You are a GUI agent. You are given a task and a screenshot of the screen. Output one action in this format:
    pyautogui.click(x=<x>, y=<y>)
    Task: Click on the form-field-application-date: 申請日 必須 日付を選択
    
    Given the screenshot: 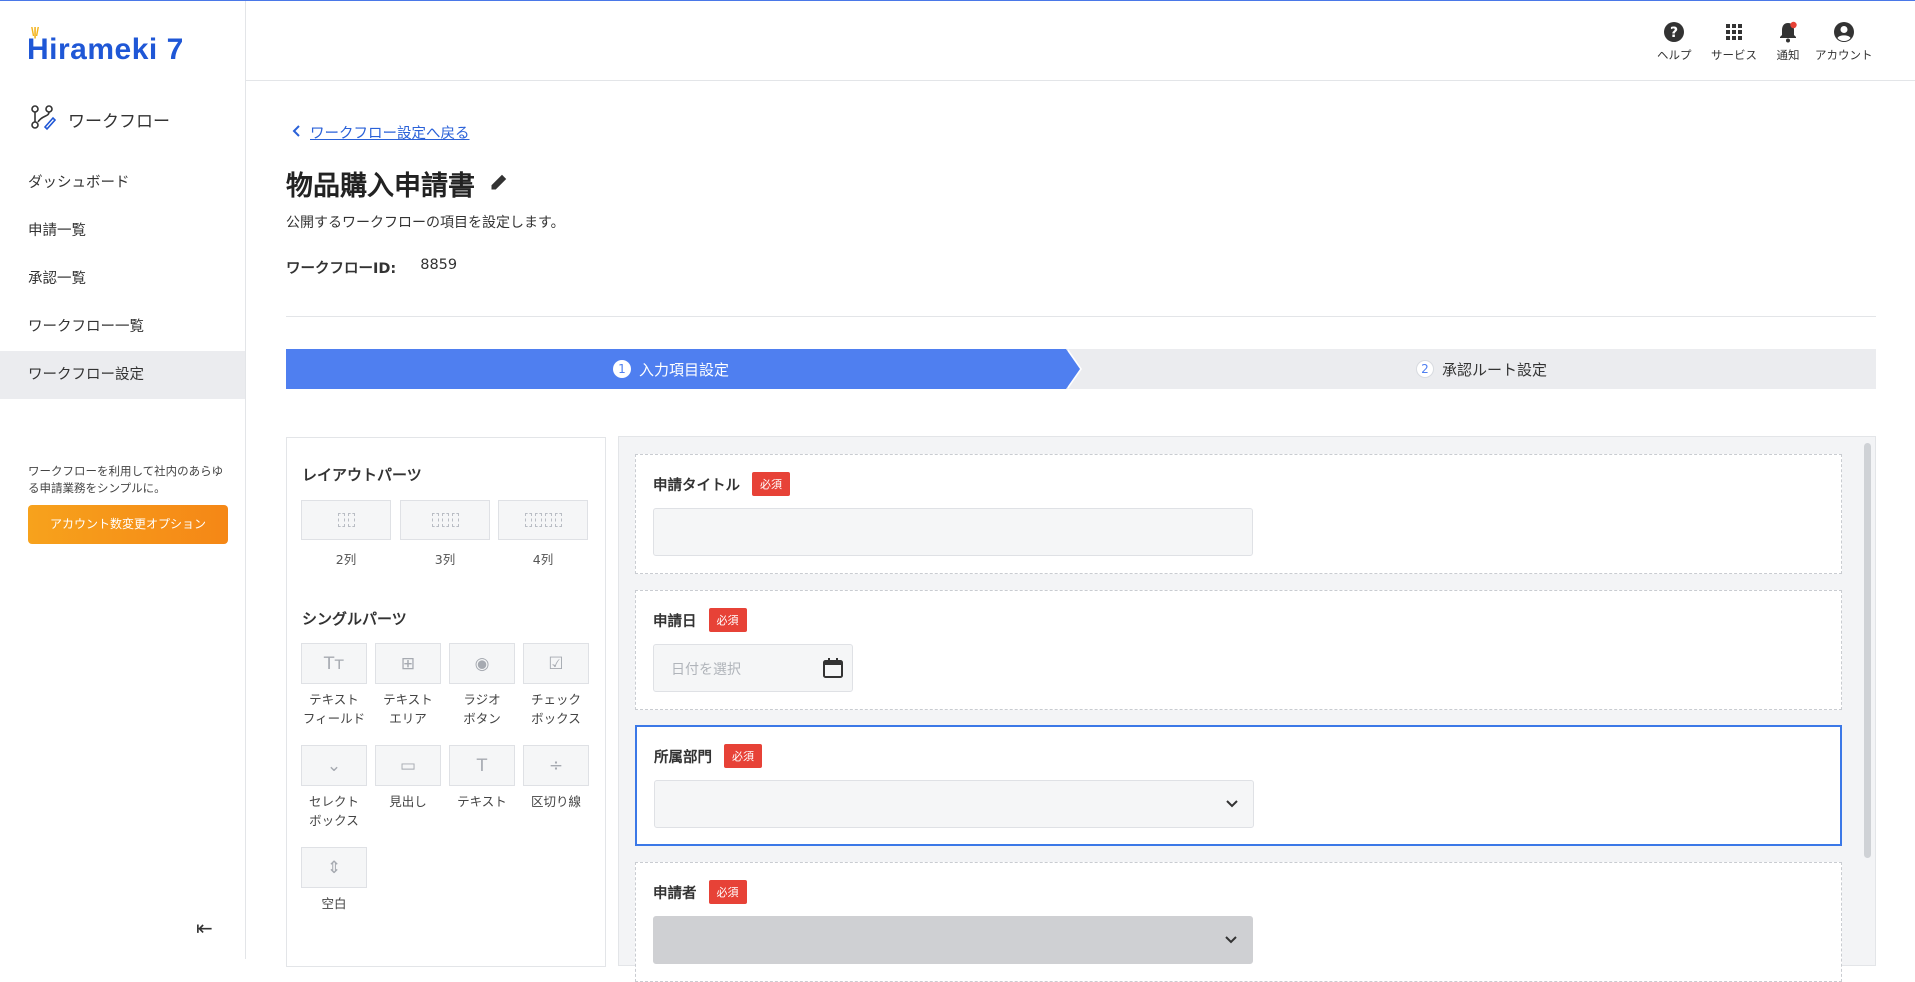 What is the action you would take?
    pyautogui.click(x=1238, y=650)
    